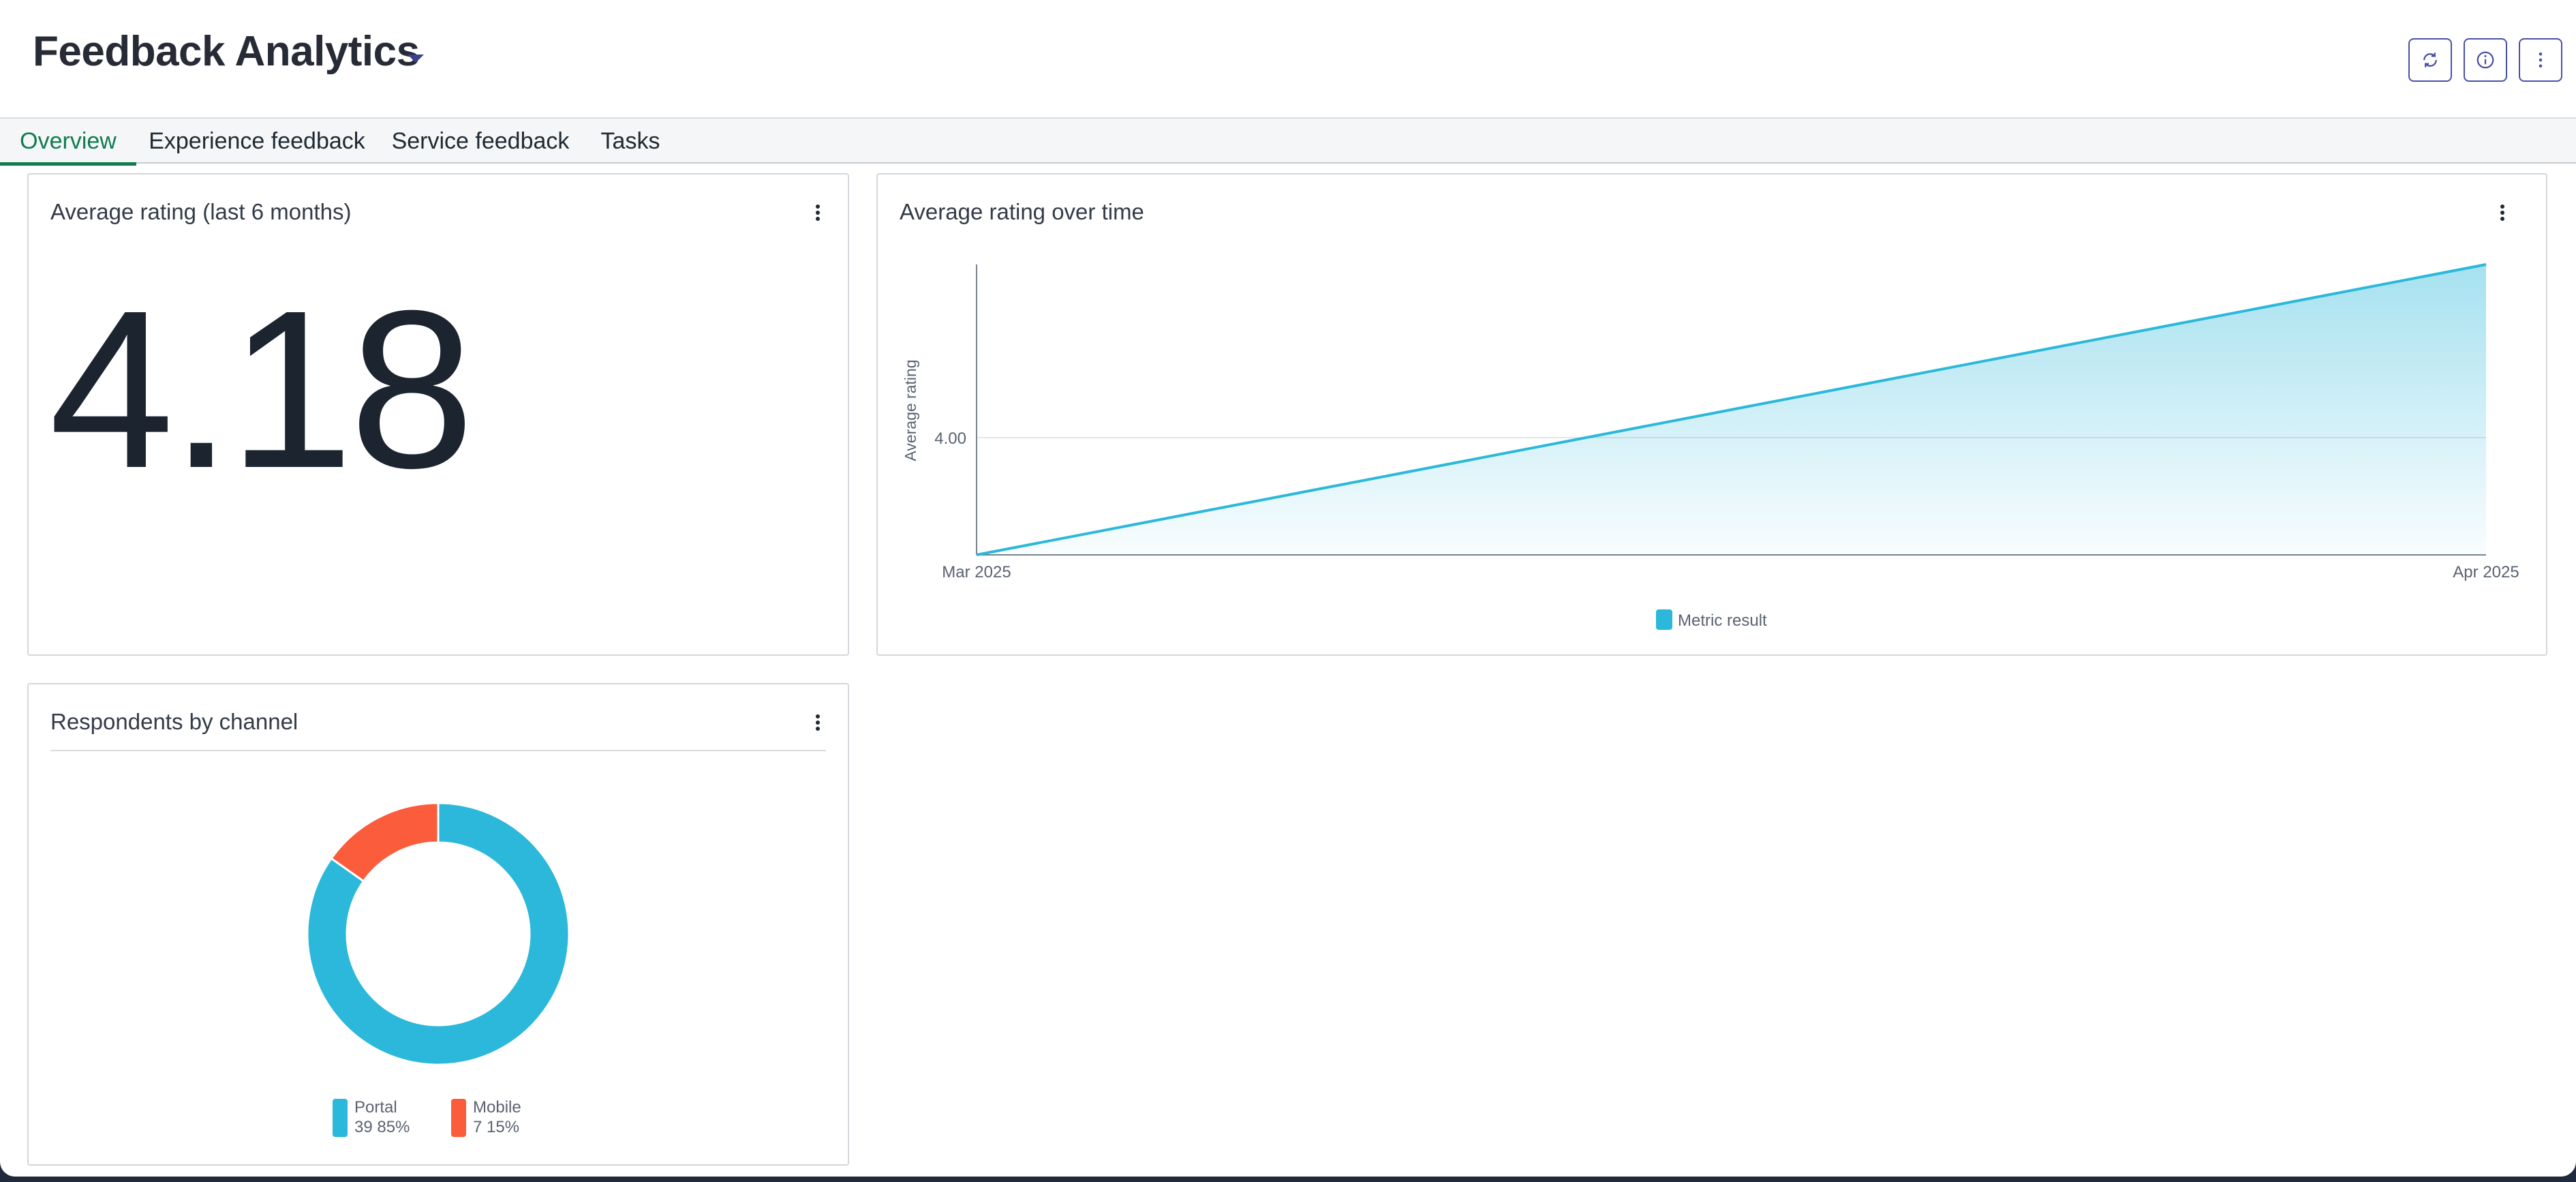  What do you see at coordinates (976, 572) in the screenshot?
I see `x-tick-label: Mar 2025` at bounding box center [976, 572].